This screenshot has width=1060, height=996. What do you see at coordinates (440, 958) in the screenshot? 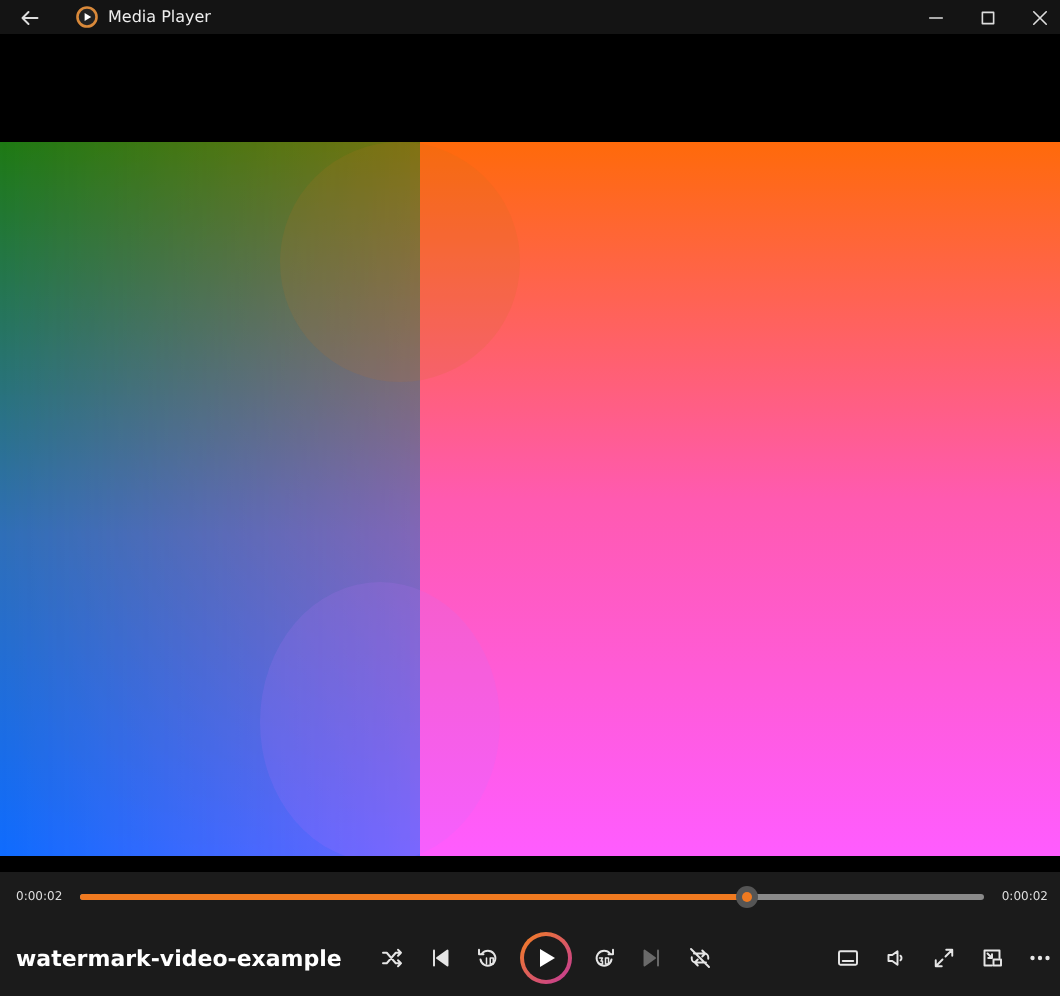
I see `previous-icon` at bounding box center [440, 958].